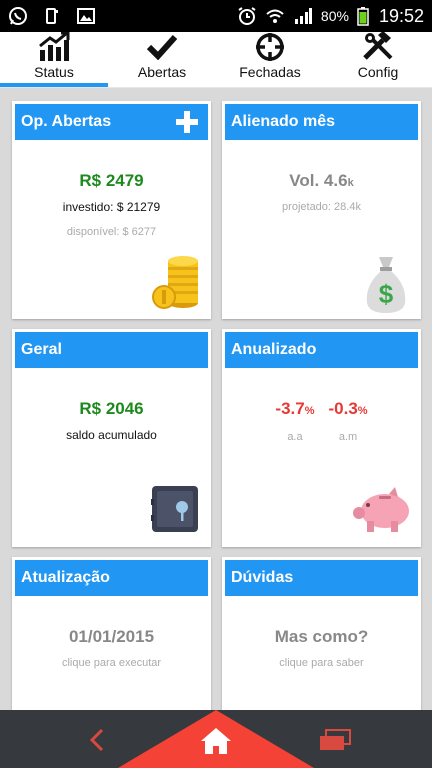  I want to click on tab-abertas: Abertas, so click(162, 59).